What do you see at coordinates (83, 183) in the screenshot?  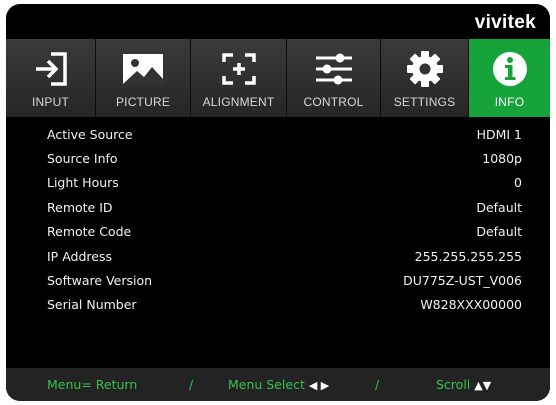 I see `row-label: Light Hours` at bounding box center [83, 183].